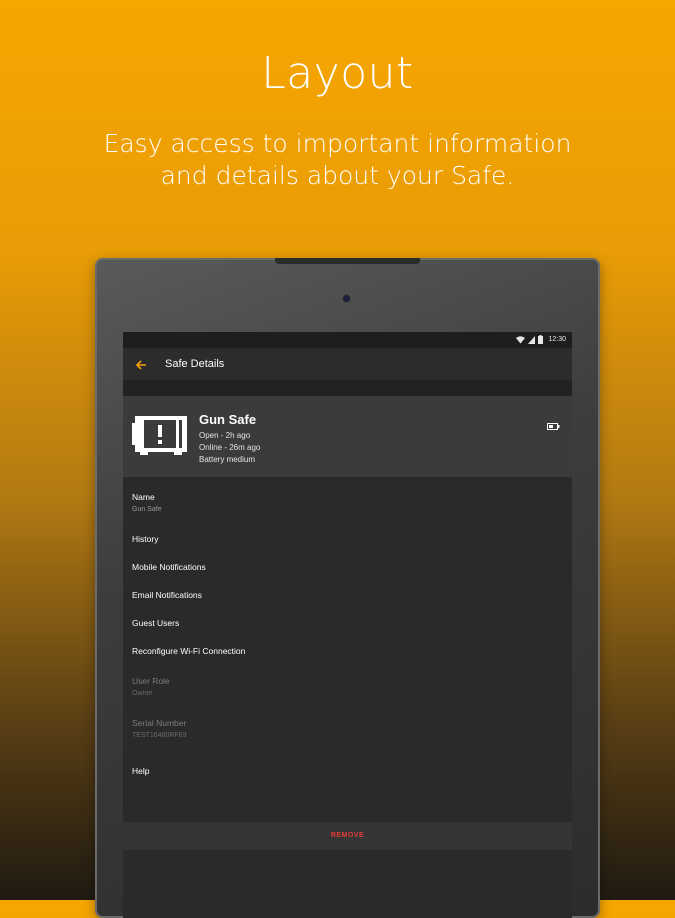 This screenshot has height=918, width=675. I want to click on promo-headline: Layout, so click(337, 73).